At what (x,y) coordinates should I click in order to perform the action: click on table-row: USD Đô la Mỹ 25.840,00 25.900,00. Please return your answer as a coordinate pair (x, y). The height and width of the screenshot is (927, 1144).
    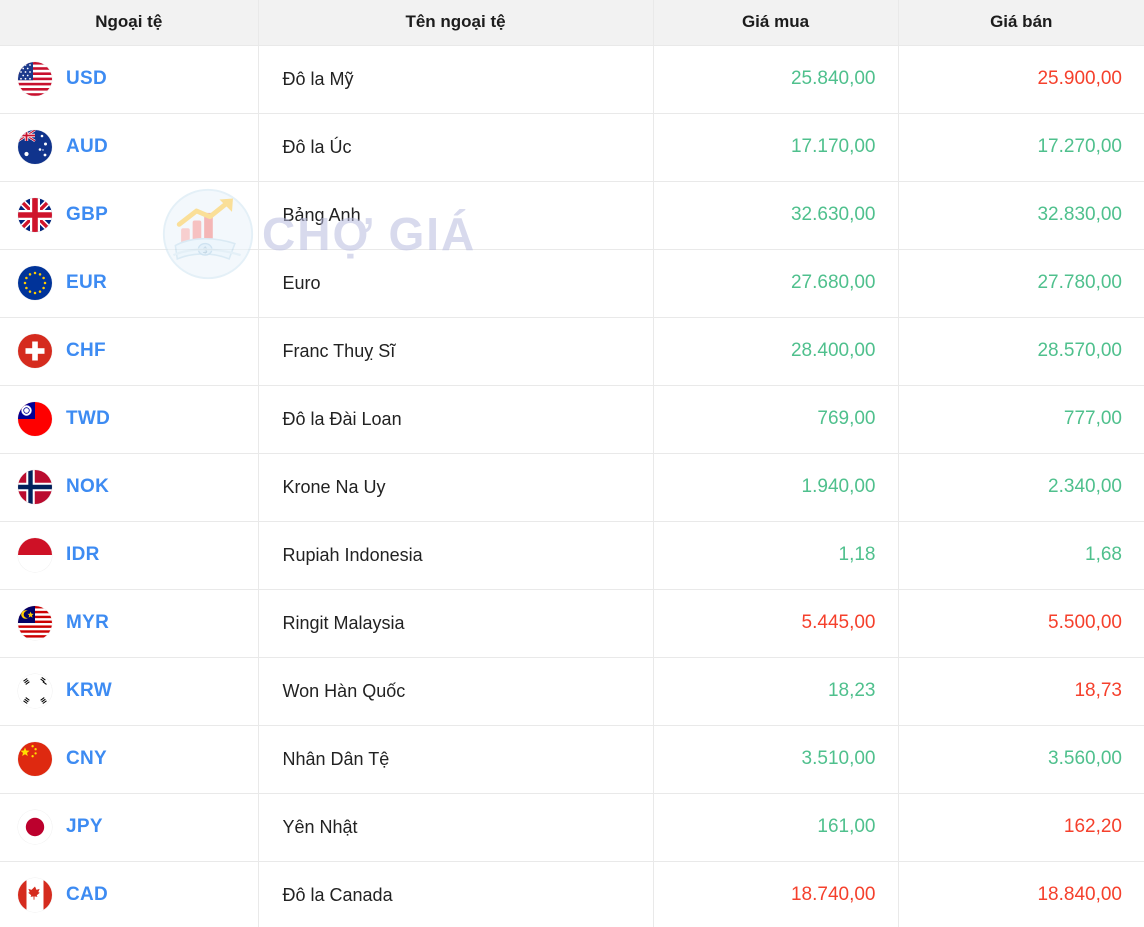
    Looking at the image, I should click on (572, 79).